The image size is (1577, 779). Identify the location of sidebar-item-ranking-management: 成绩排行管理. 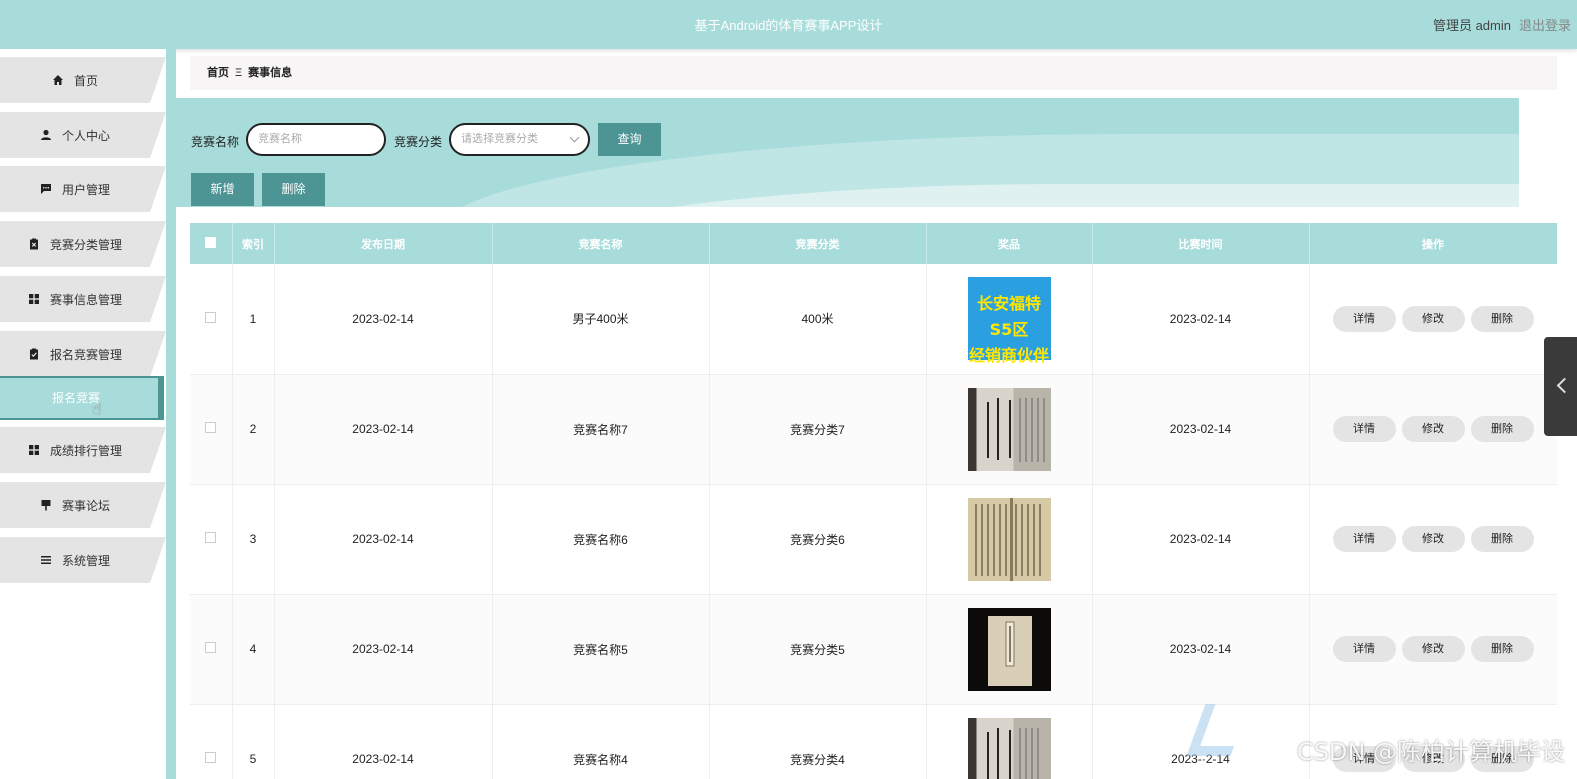
(83, 450).